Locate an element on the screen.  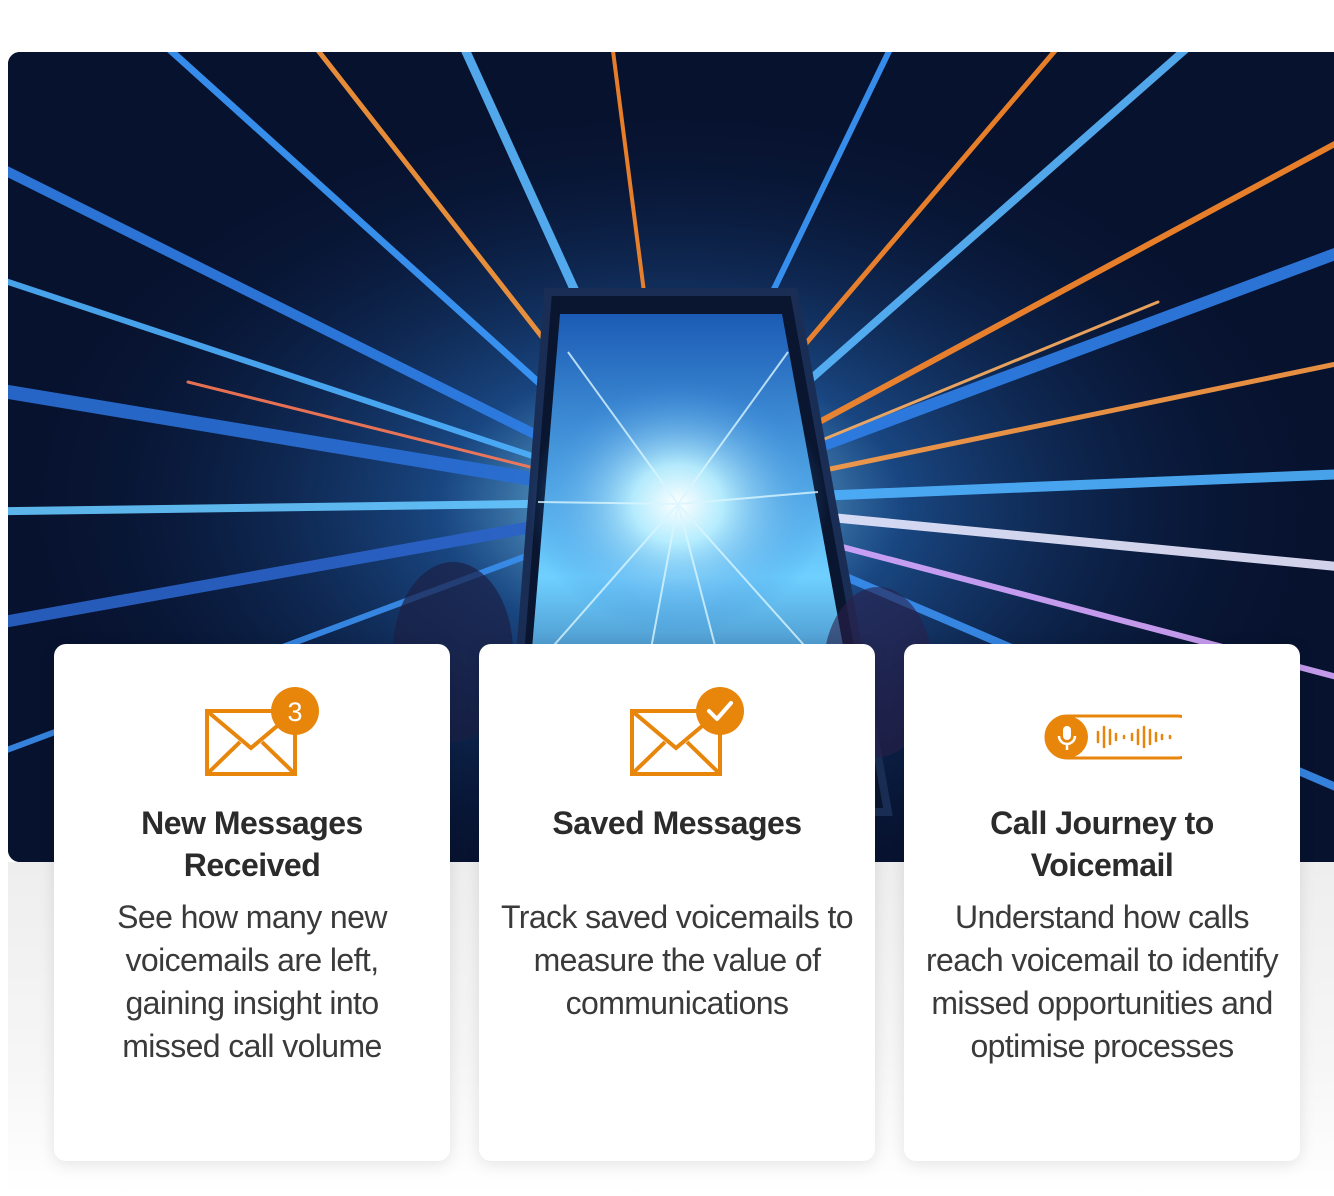
envelope-check-icon is located at coordinates (677, 732).